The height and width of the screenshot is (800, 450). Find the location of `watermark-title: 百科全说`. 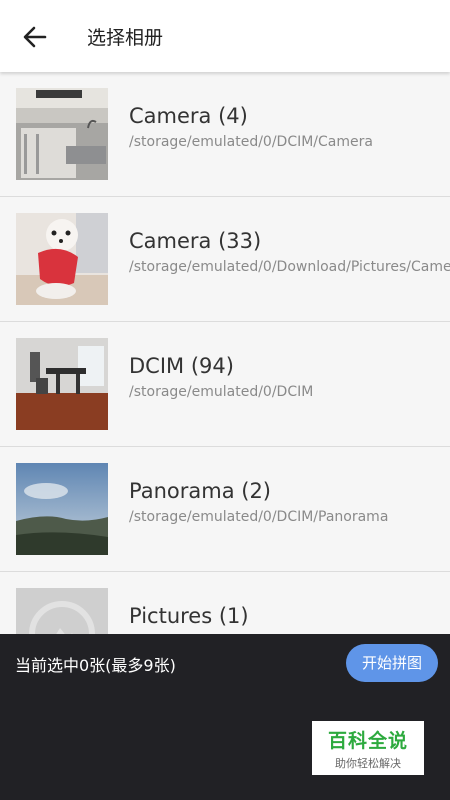

watermark-title: 百科全说 is located at coordinates (367, 741).